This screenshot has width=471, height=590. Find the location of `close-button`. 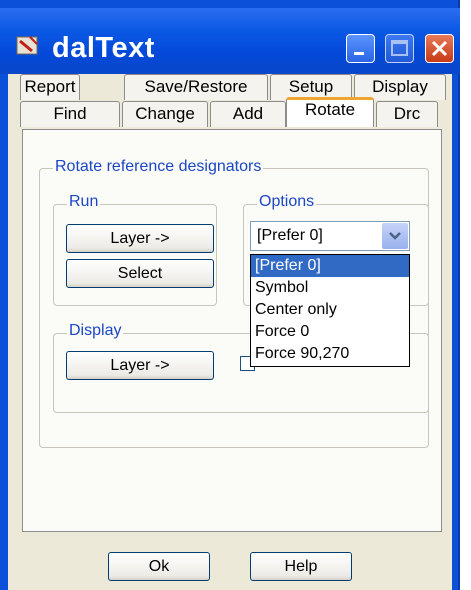

close-button is located at coordinates (439, 48).